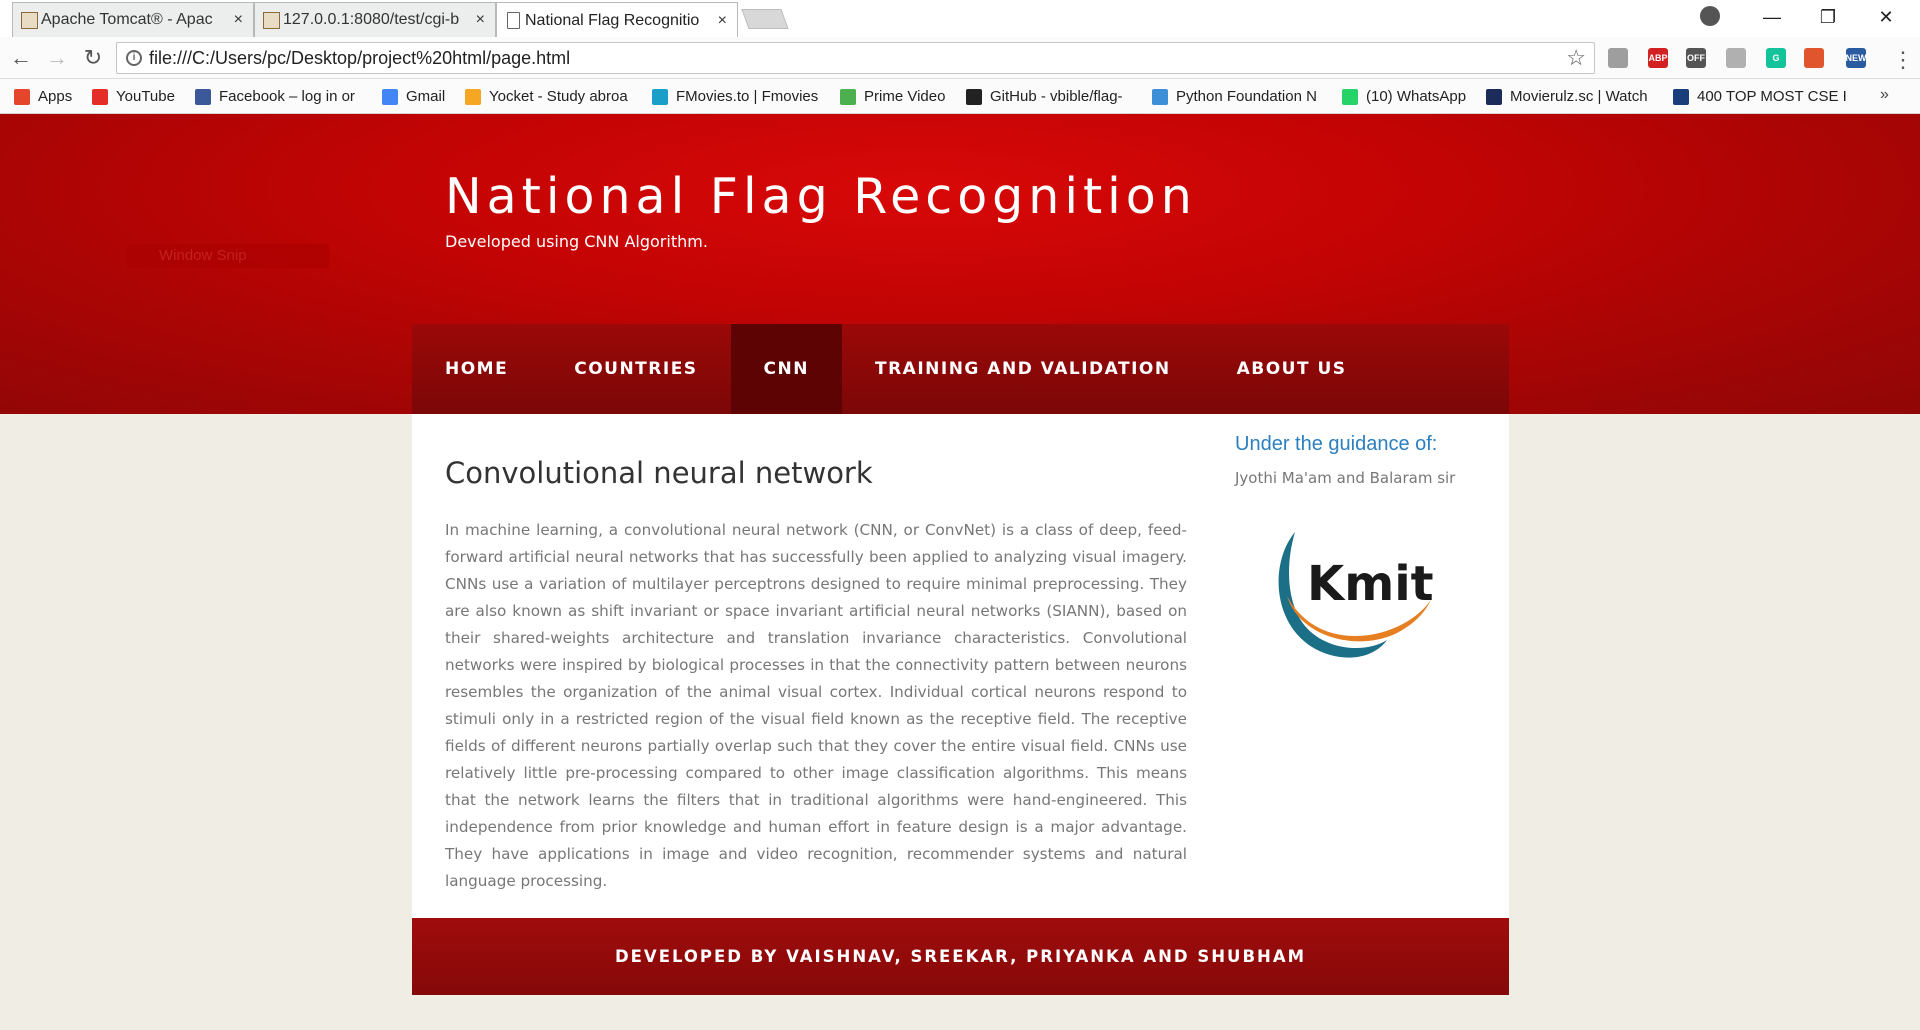 The image size is (1920, 1030). I want to click on address-bar: i ☆, so click(855, 58).